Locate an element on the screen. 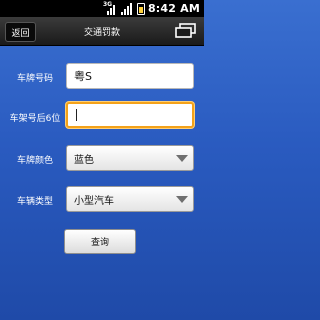 Image resolution: width=320 pixels, height=320 pixels. plate-number-input: 粤S is located at coordinates (130, 76).